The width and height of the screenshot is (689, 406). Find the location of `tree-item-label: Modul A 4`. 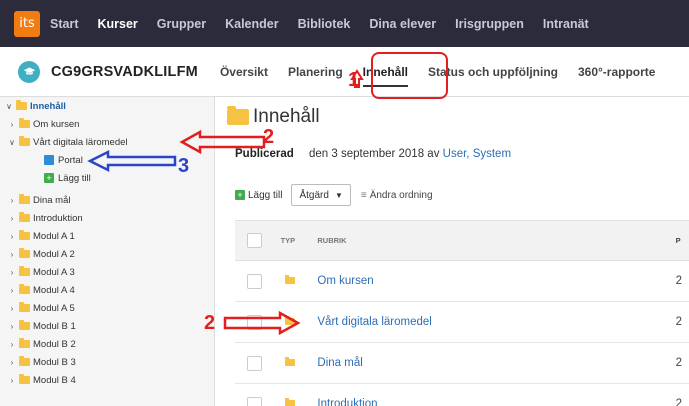

tree-item-label: Modul A 4 is located at coordinates (54, 290).